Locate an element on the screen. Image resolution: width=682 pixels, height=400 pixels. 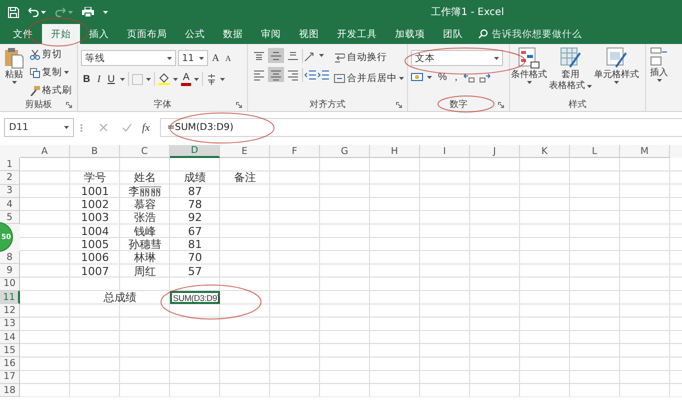
sheet-cell-text: 70 is located at coordinates (195, 257).